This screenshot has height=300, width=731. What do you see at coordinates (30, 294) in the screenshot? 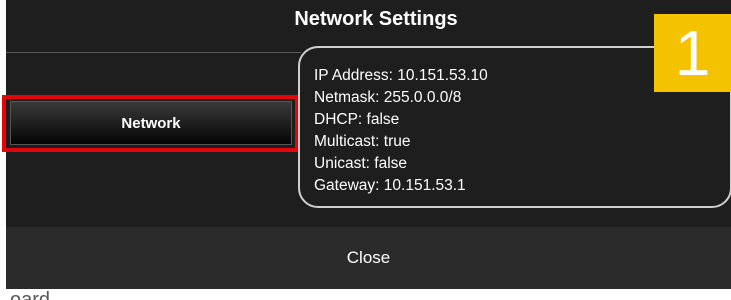
I see `background-partial-text: oard` at bounding box center [30, 294].